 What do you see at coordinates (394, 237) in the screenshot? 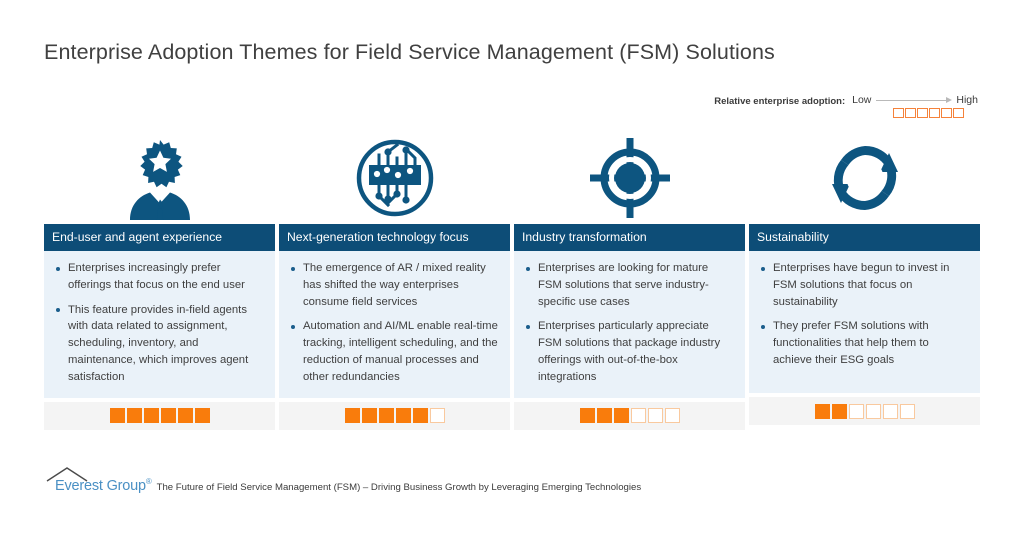
I see `column-header: Next-generation technology focus` at bounding box center [394, 237].